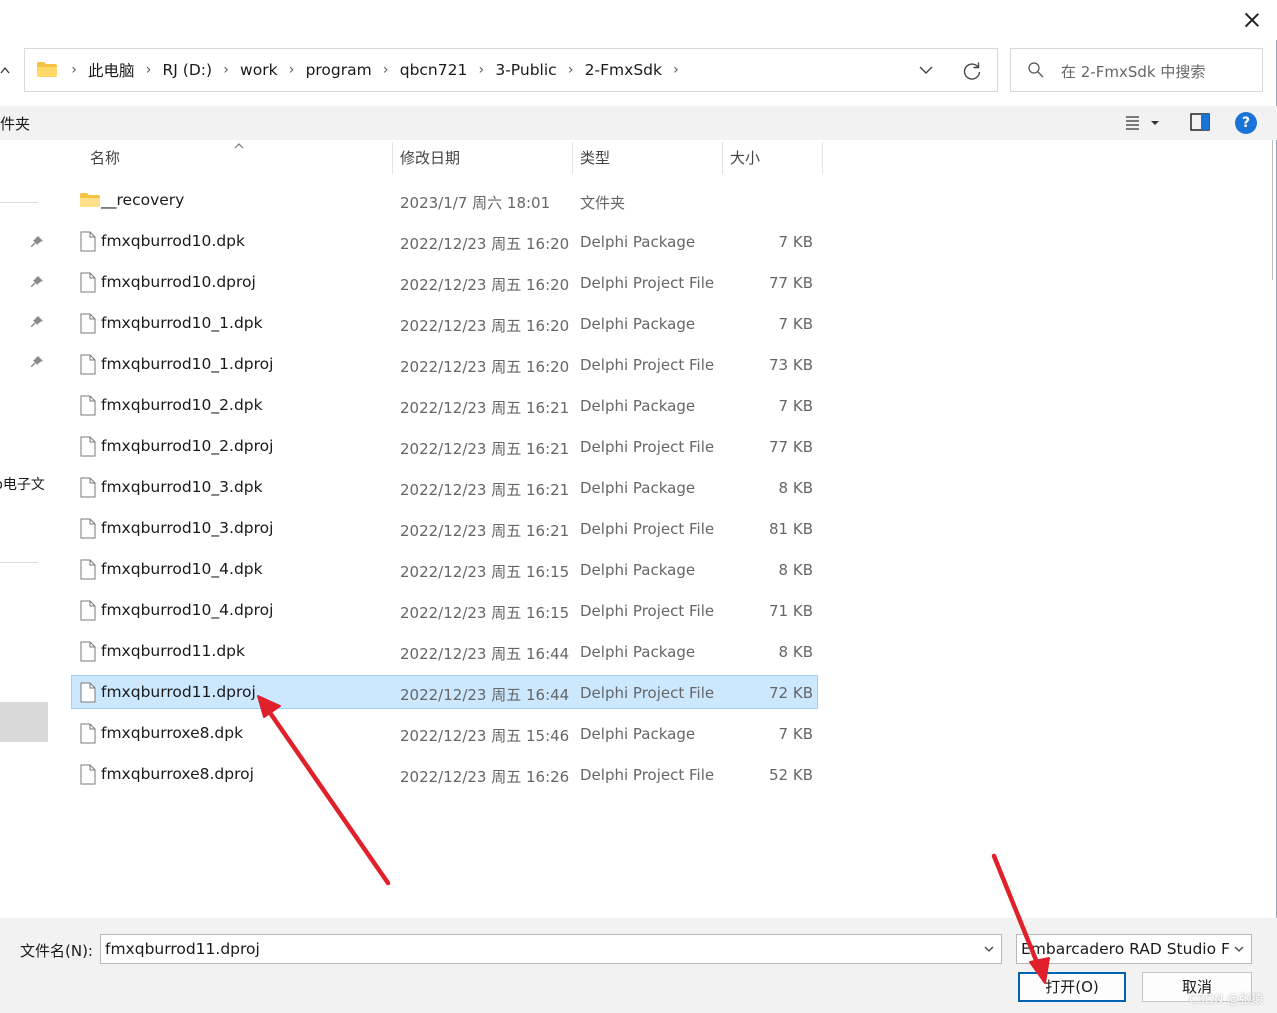 This screenshot has height=1013, width=1277. I want to click on breadcrumb-item: qbcn721, so click(434, 70).